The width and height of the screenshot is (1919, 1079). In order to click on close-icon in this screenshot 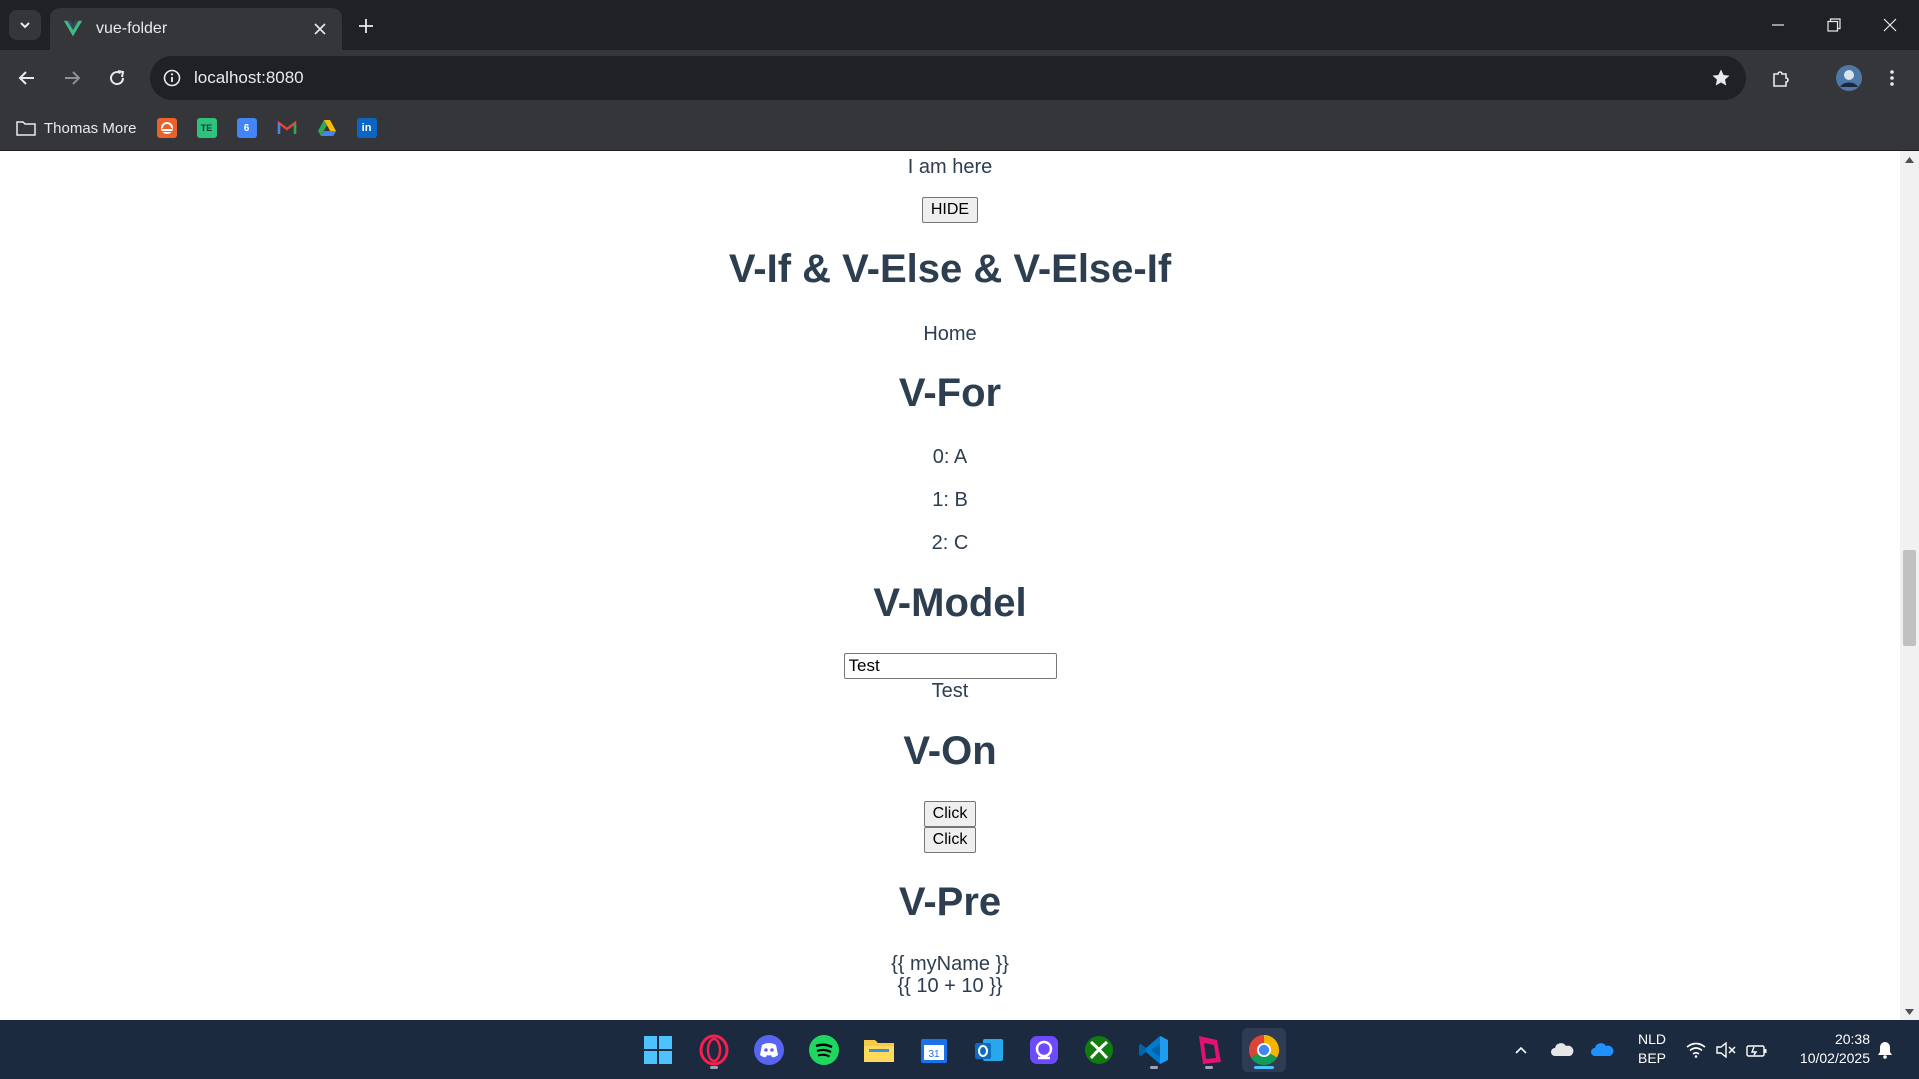, I will do `click(1890, 25)`.